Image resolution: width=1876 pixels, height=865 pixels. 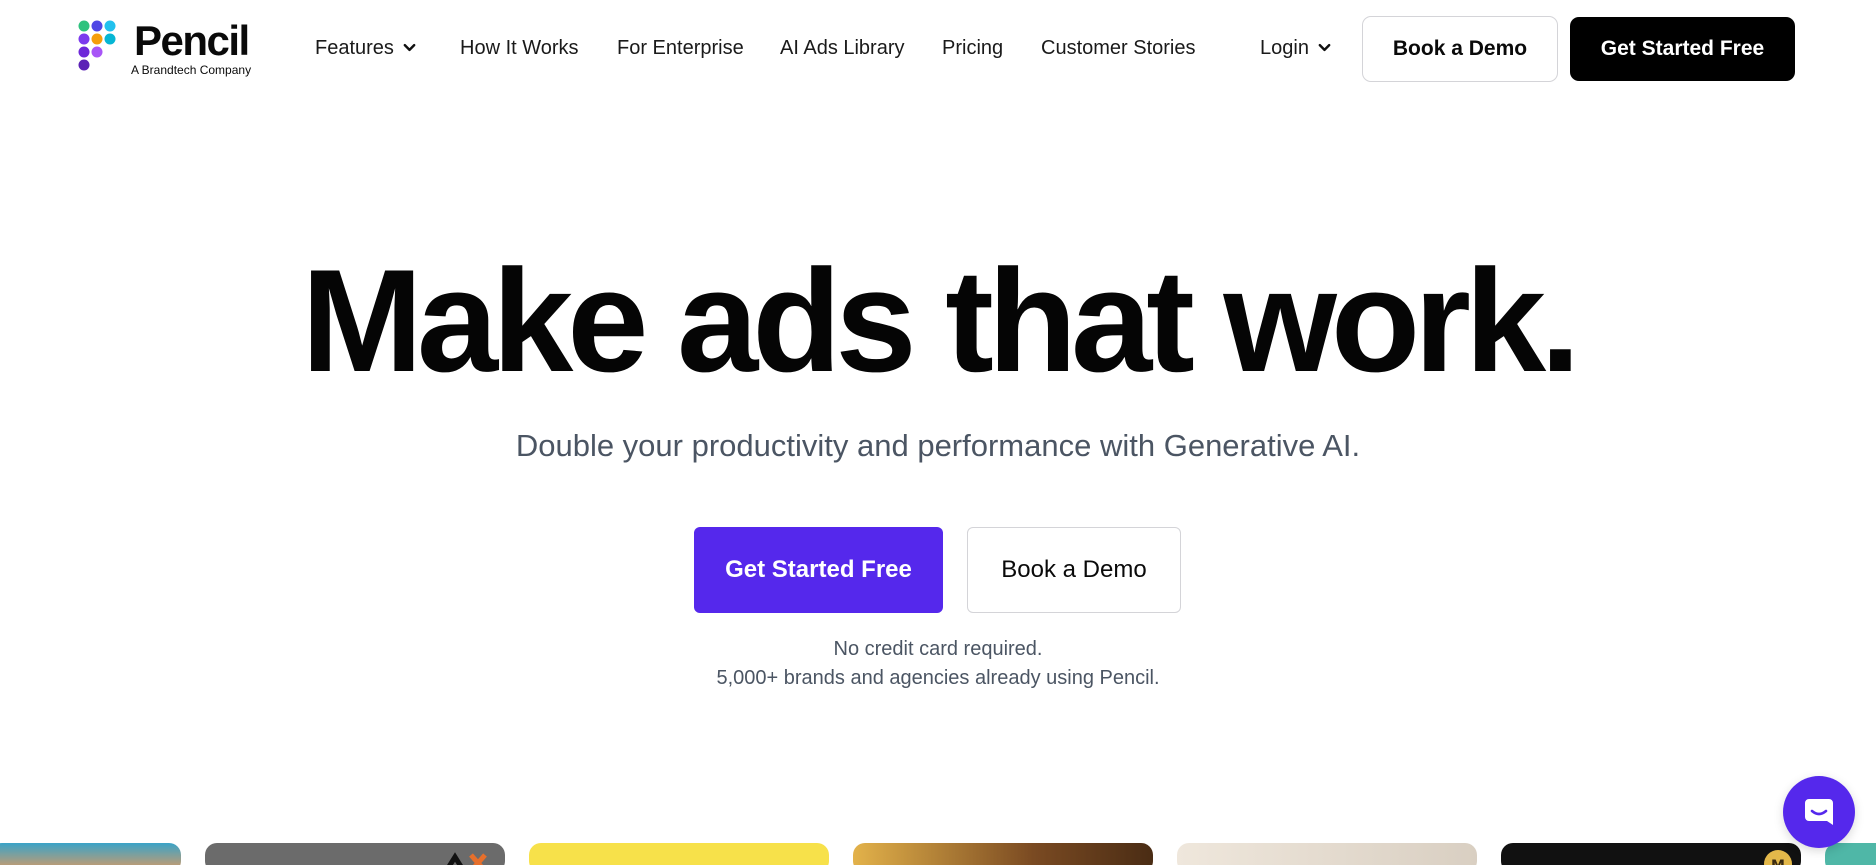 I want to click on nav-login: Login, so click(x=1296, y=48).